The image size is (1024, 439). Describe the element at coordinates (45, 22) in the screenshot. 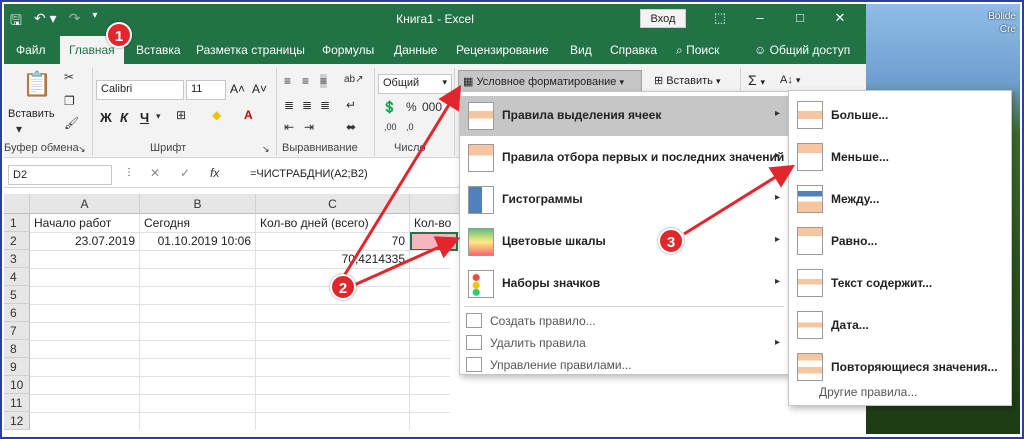

I see `undo-icon: ↶ ▾` at that location.